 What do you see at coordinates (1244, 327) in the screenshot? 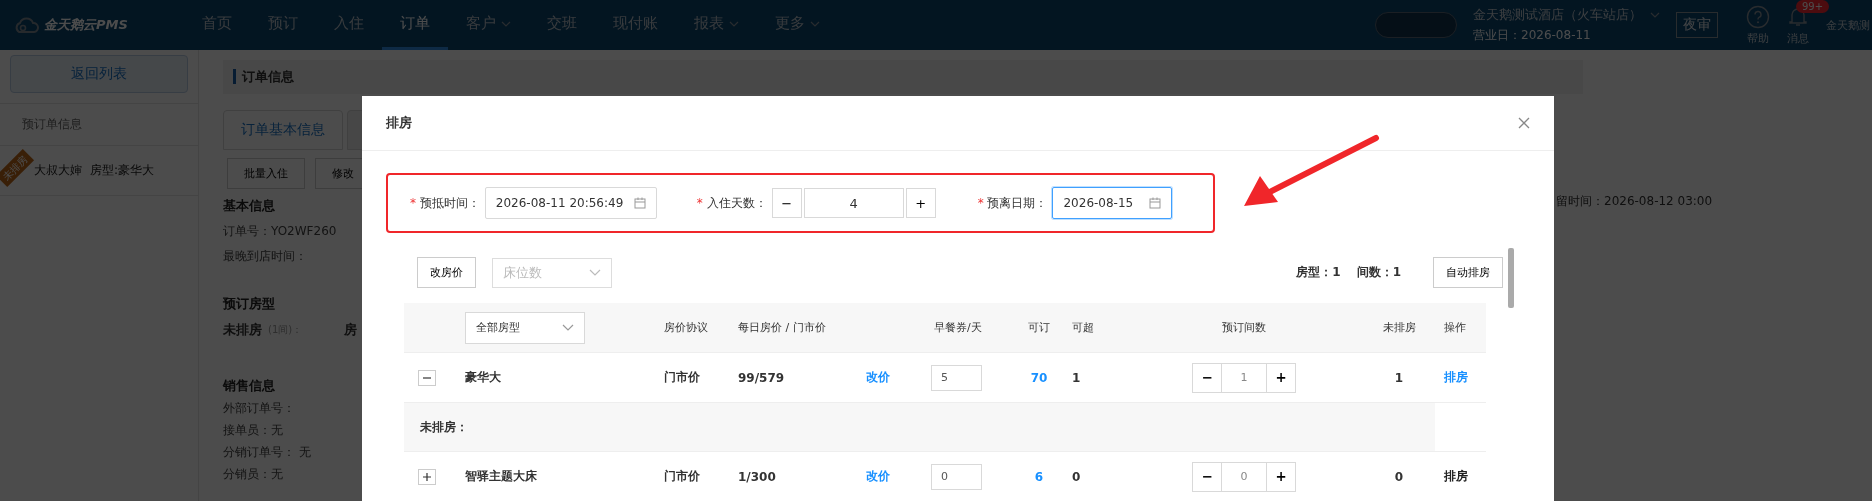
I see `column-header: 预订间数` at bounding box center [1244, 327].